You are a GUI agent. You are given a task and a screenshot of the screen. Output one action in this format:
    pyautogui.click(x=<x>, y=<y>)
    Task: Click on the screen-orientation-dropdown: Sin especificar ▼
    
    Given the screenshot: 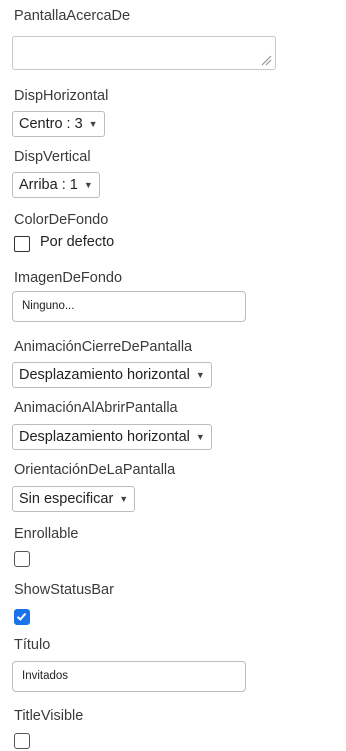 What is the action you would take?
    pyautogui.click(x=74, y=499)
    